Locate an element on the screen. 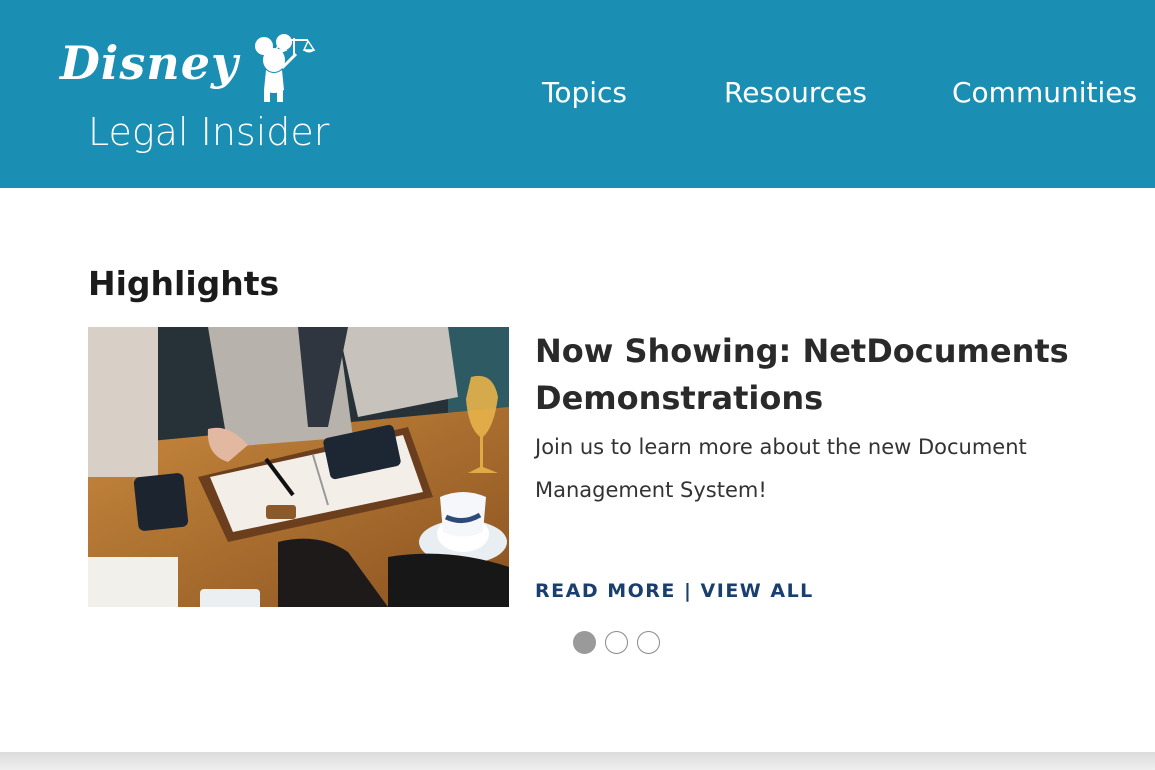  highlight-photo-image is located at coordinates (298, 467).